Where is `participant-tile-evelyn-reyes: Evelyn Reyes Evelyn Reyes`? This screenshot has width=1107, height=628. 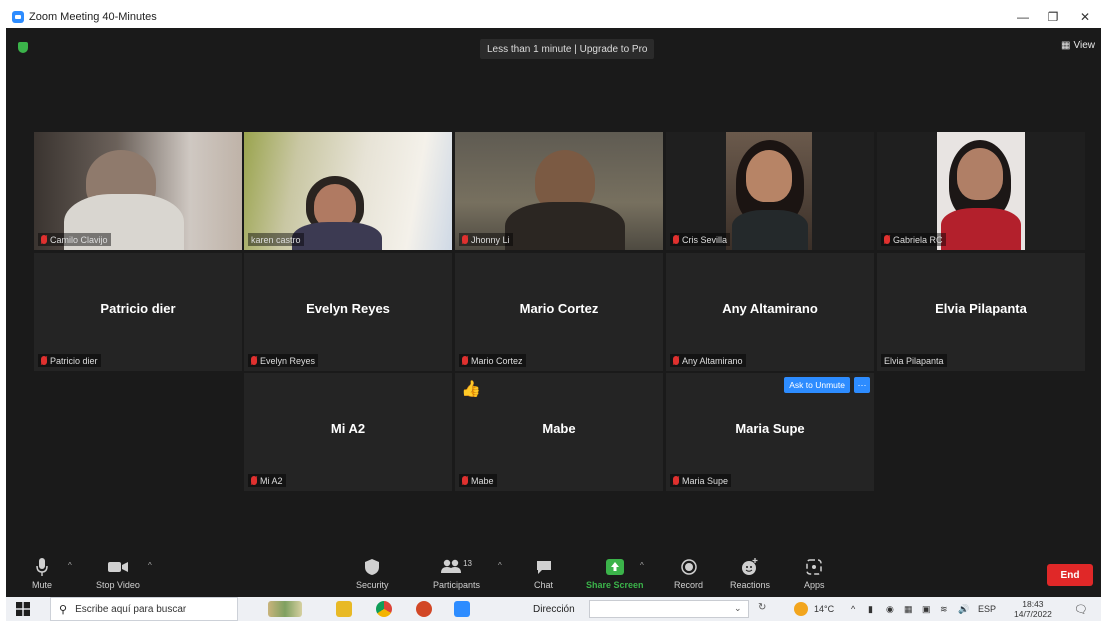
participant-tile-evelyn-reyes: Evelyn Reyes Evelyn Reyes is located at coordinates (348, 312).